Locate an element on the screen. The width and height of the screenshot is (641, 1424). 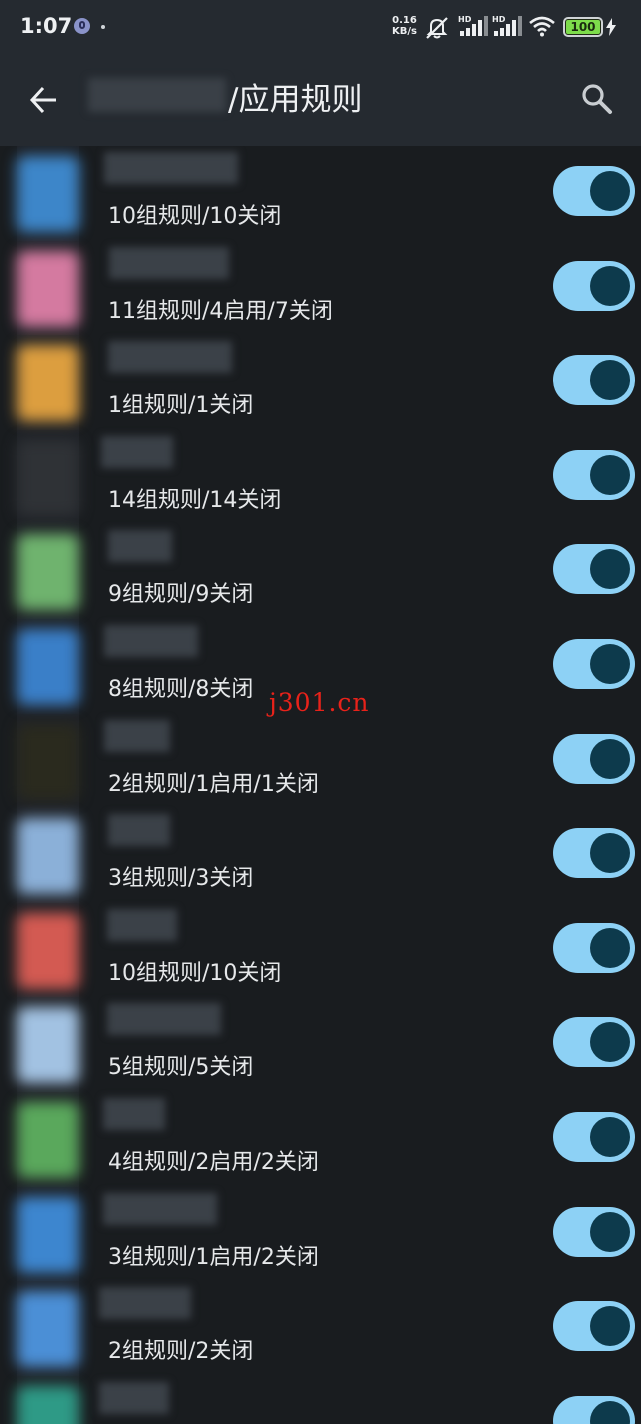
hd-label: HD is located at coordinates (465, 19).